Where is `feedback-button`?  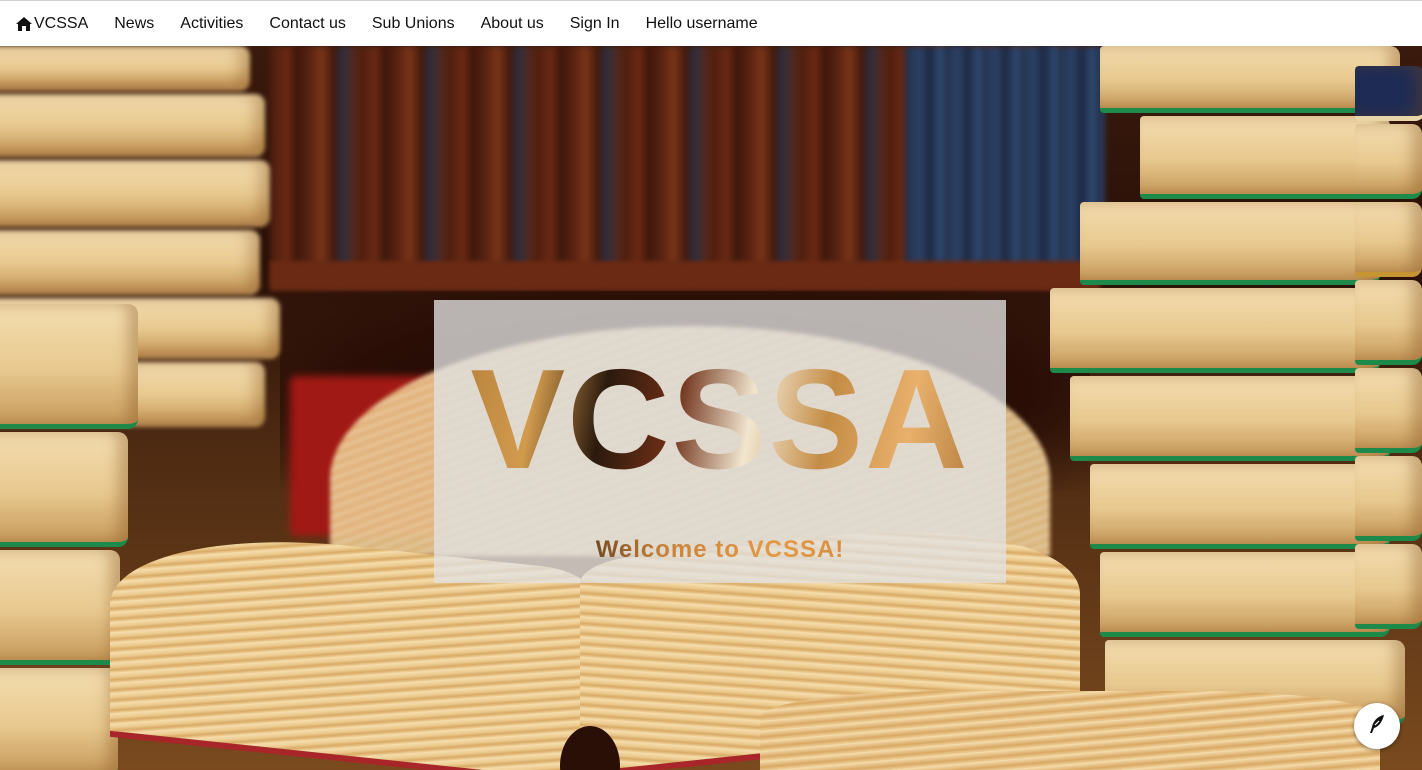 feedback-button is located at coordinates (1377, 726).